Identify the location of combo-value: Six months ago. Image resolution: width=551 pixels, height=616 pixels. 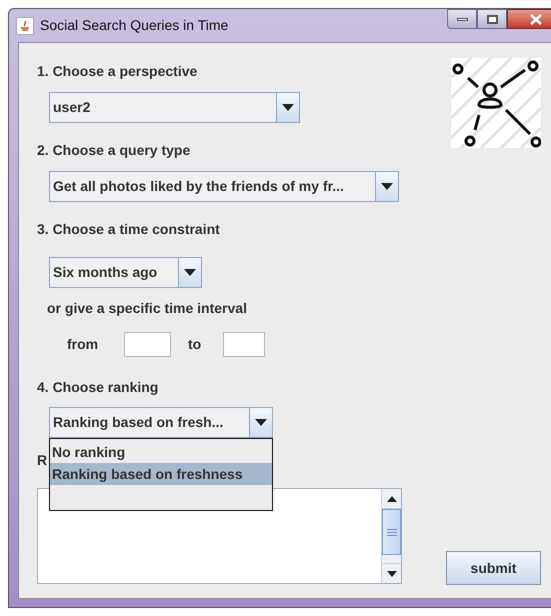
(105, 272).